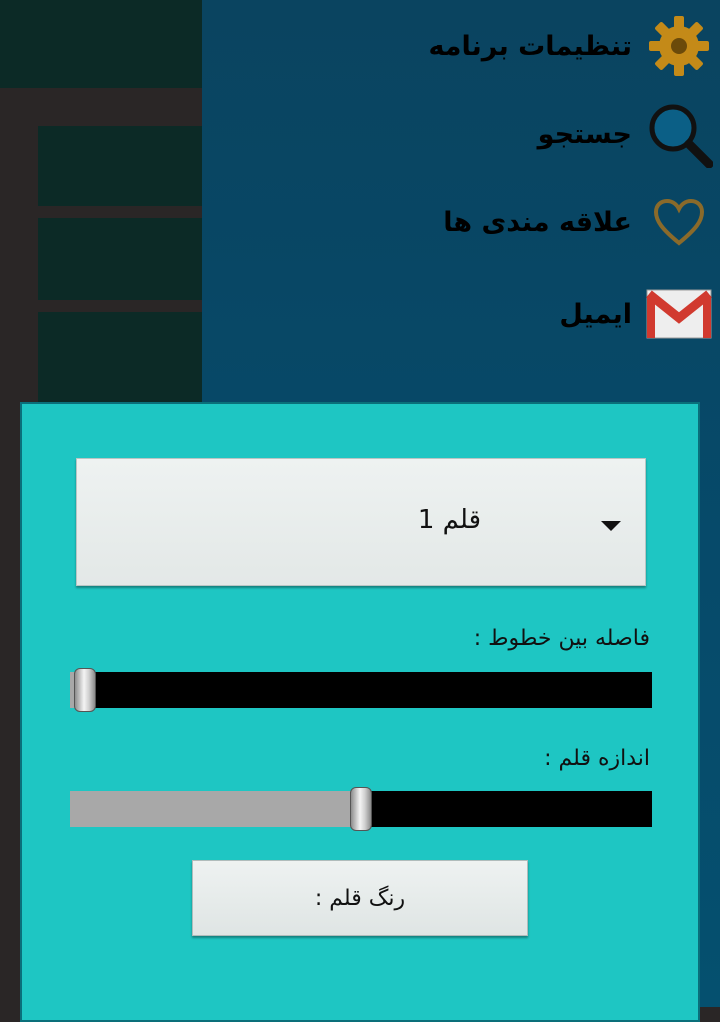 The height and width of the screenshot is (1022, 720). Describe the element at coordinates (215, 809) in the screenshot. I see `slider-progress` at that location.